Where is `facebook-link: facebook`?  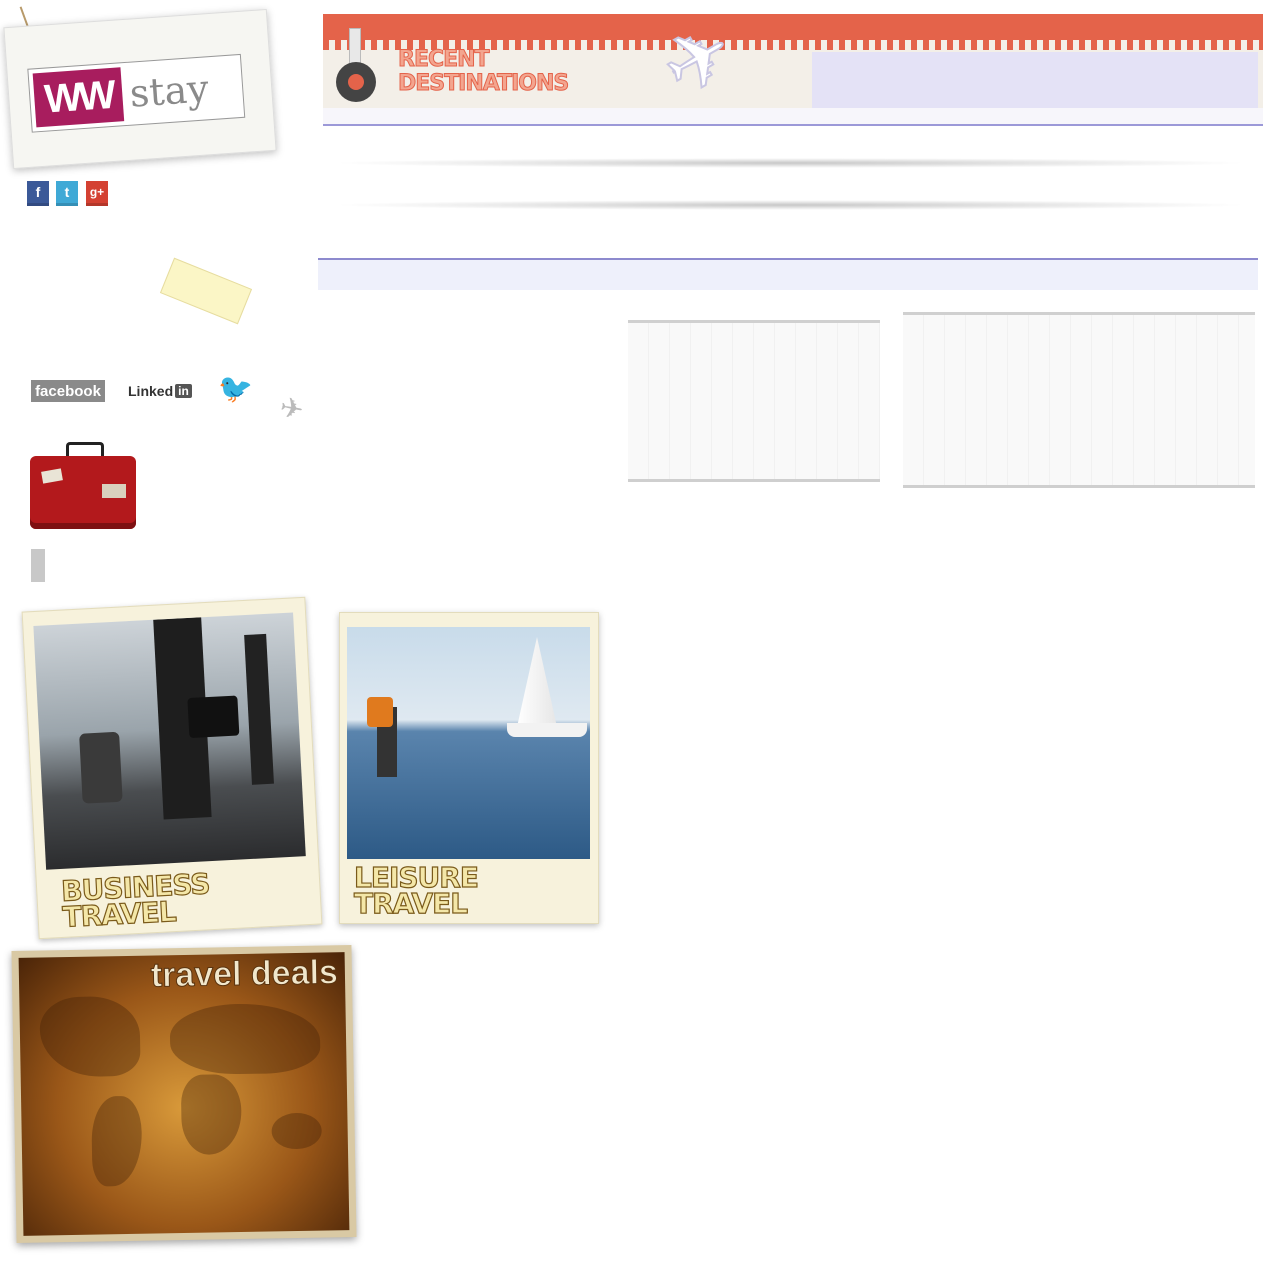
facebook-link: facebook is located at coordinates (68, 391).